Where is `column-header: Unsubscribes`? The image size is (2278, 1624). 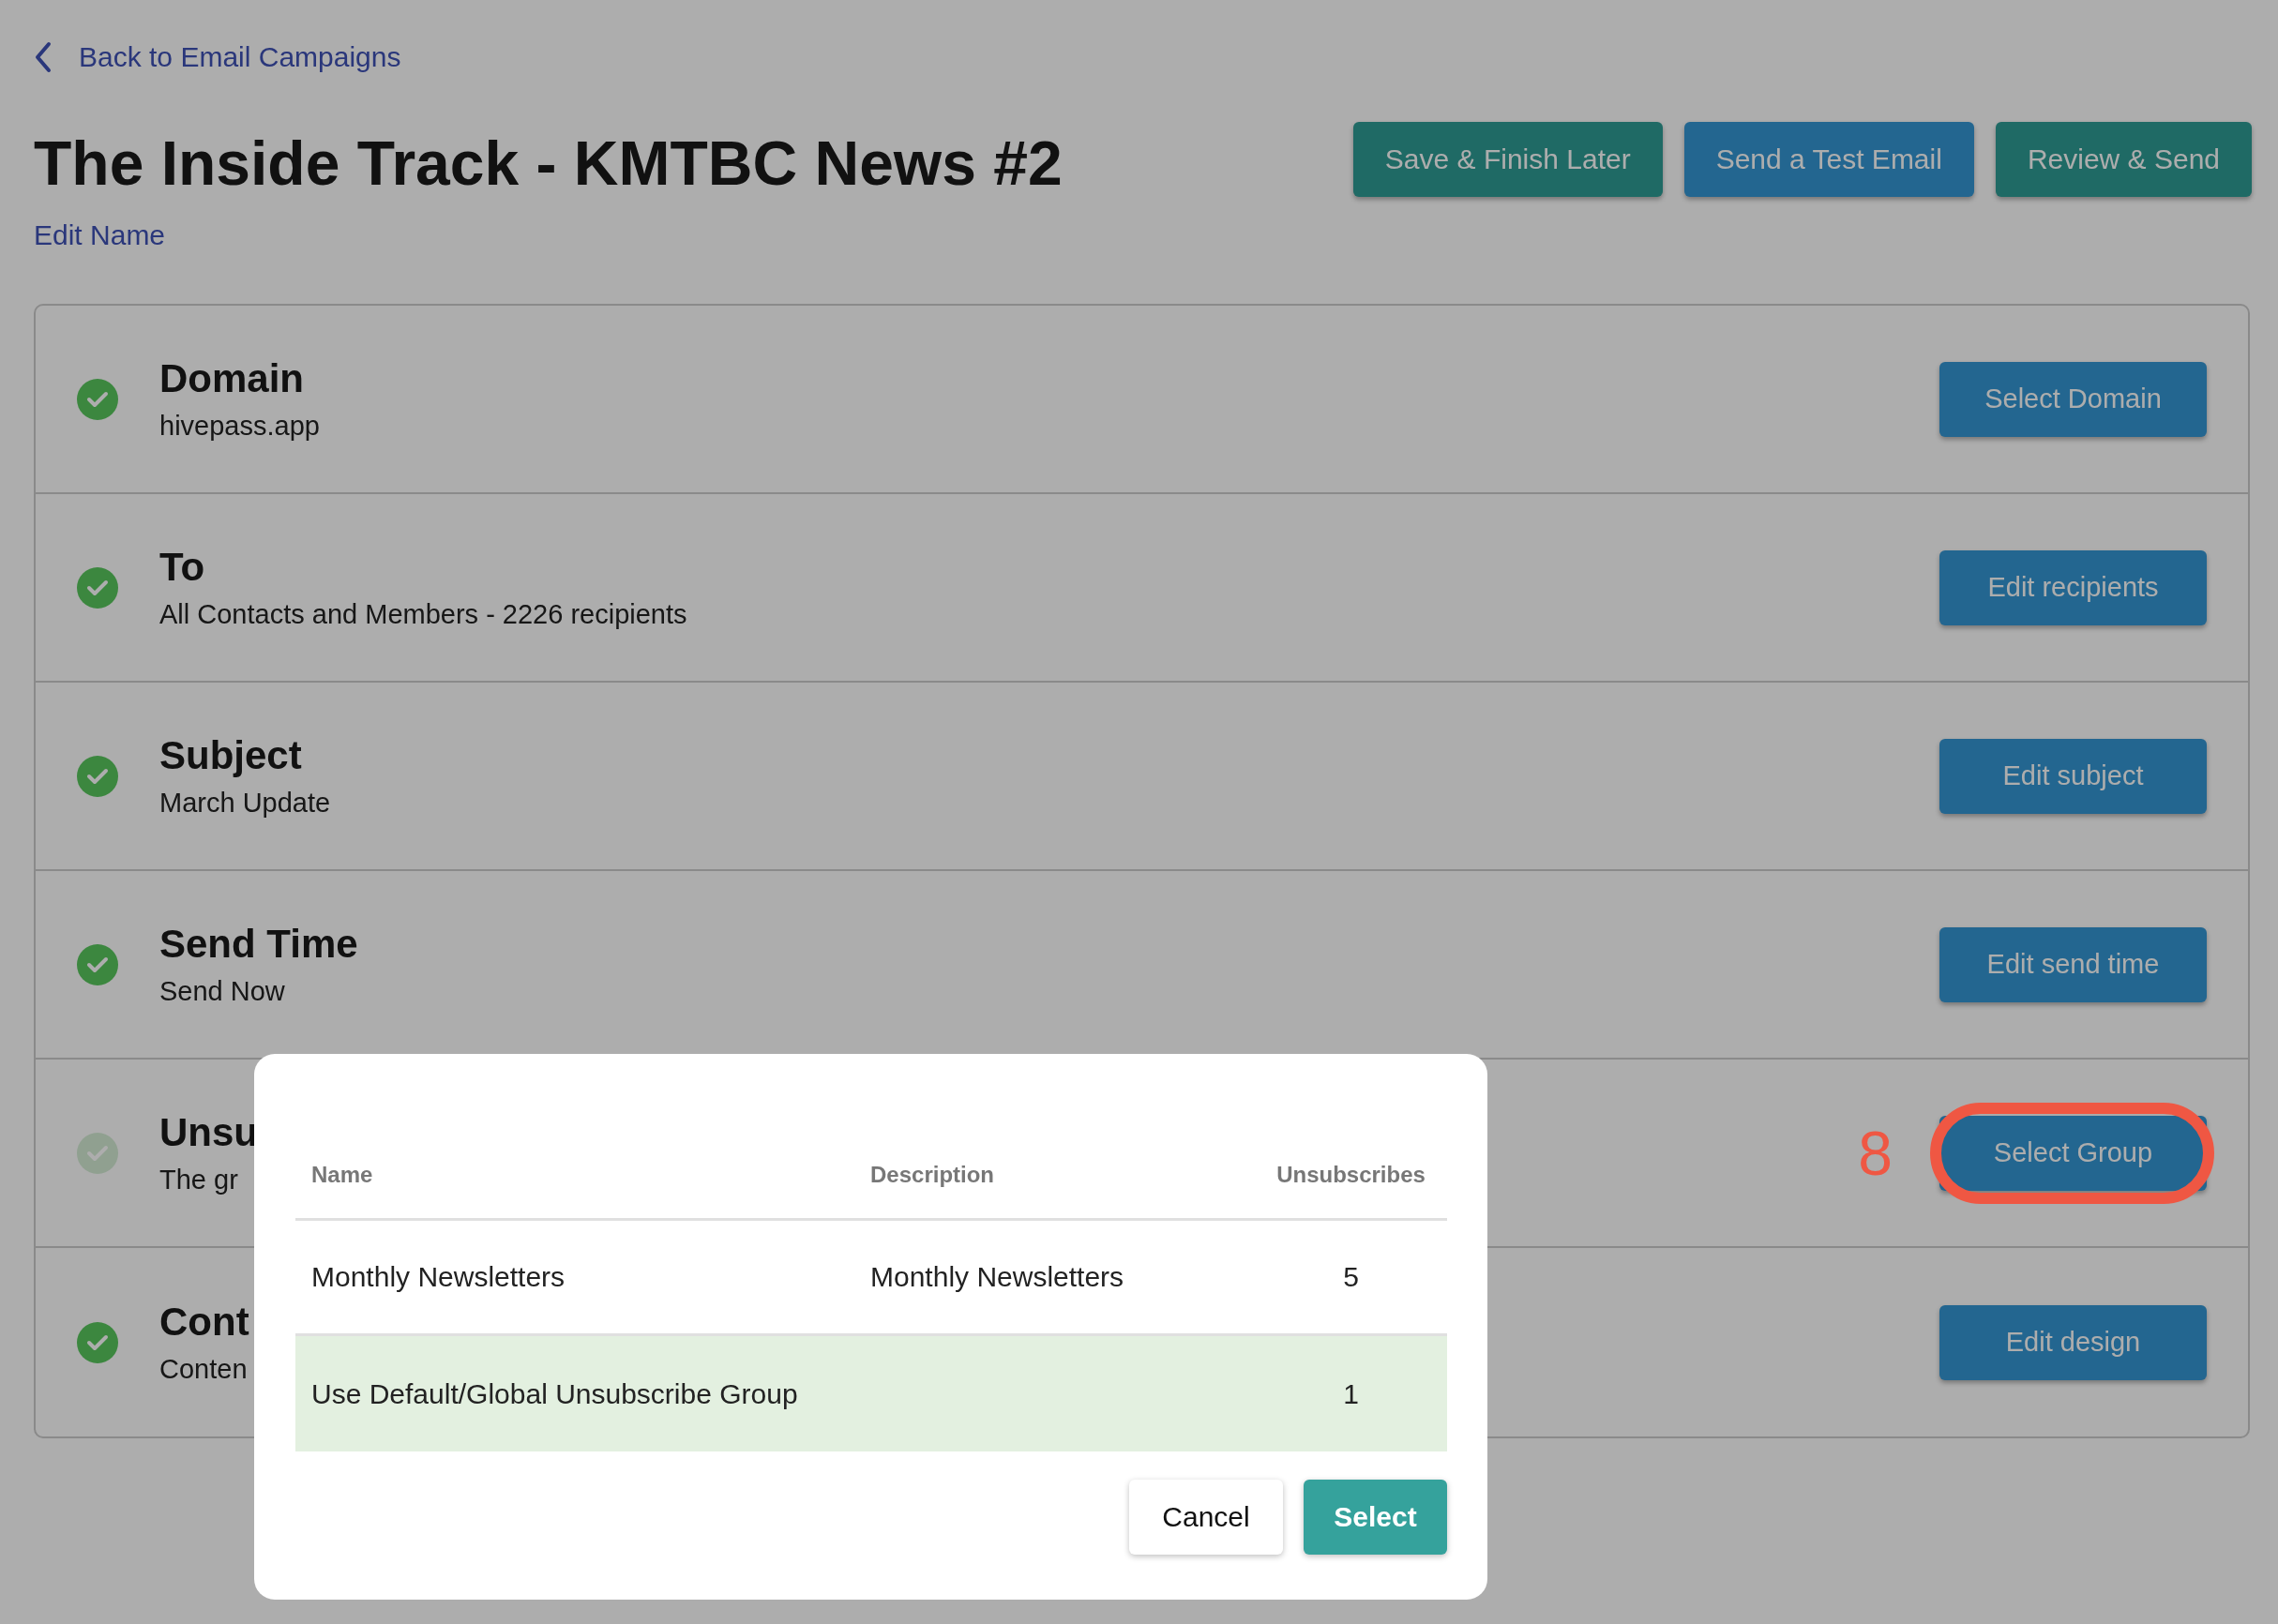
column-header: Unsubscribes is located at coordinates (1350, 1175).